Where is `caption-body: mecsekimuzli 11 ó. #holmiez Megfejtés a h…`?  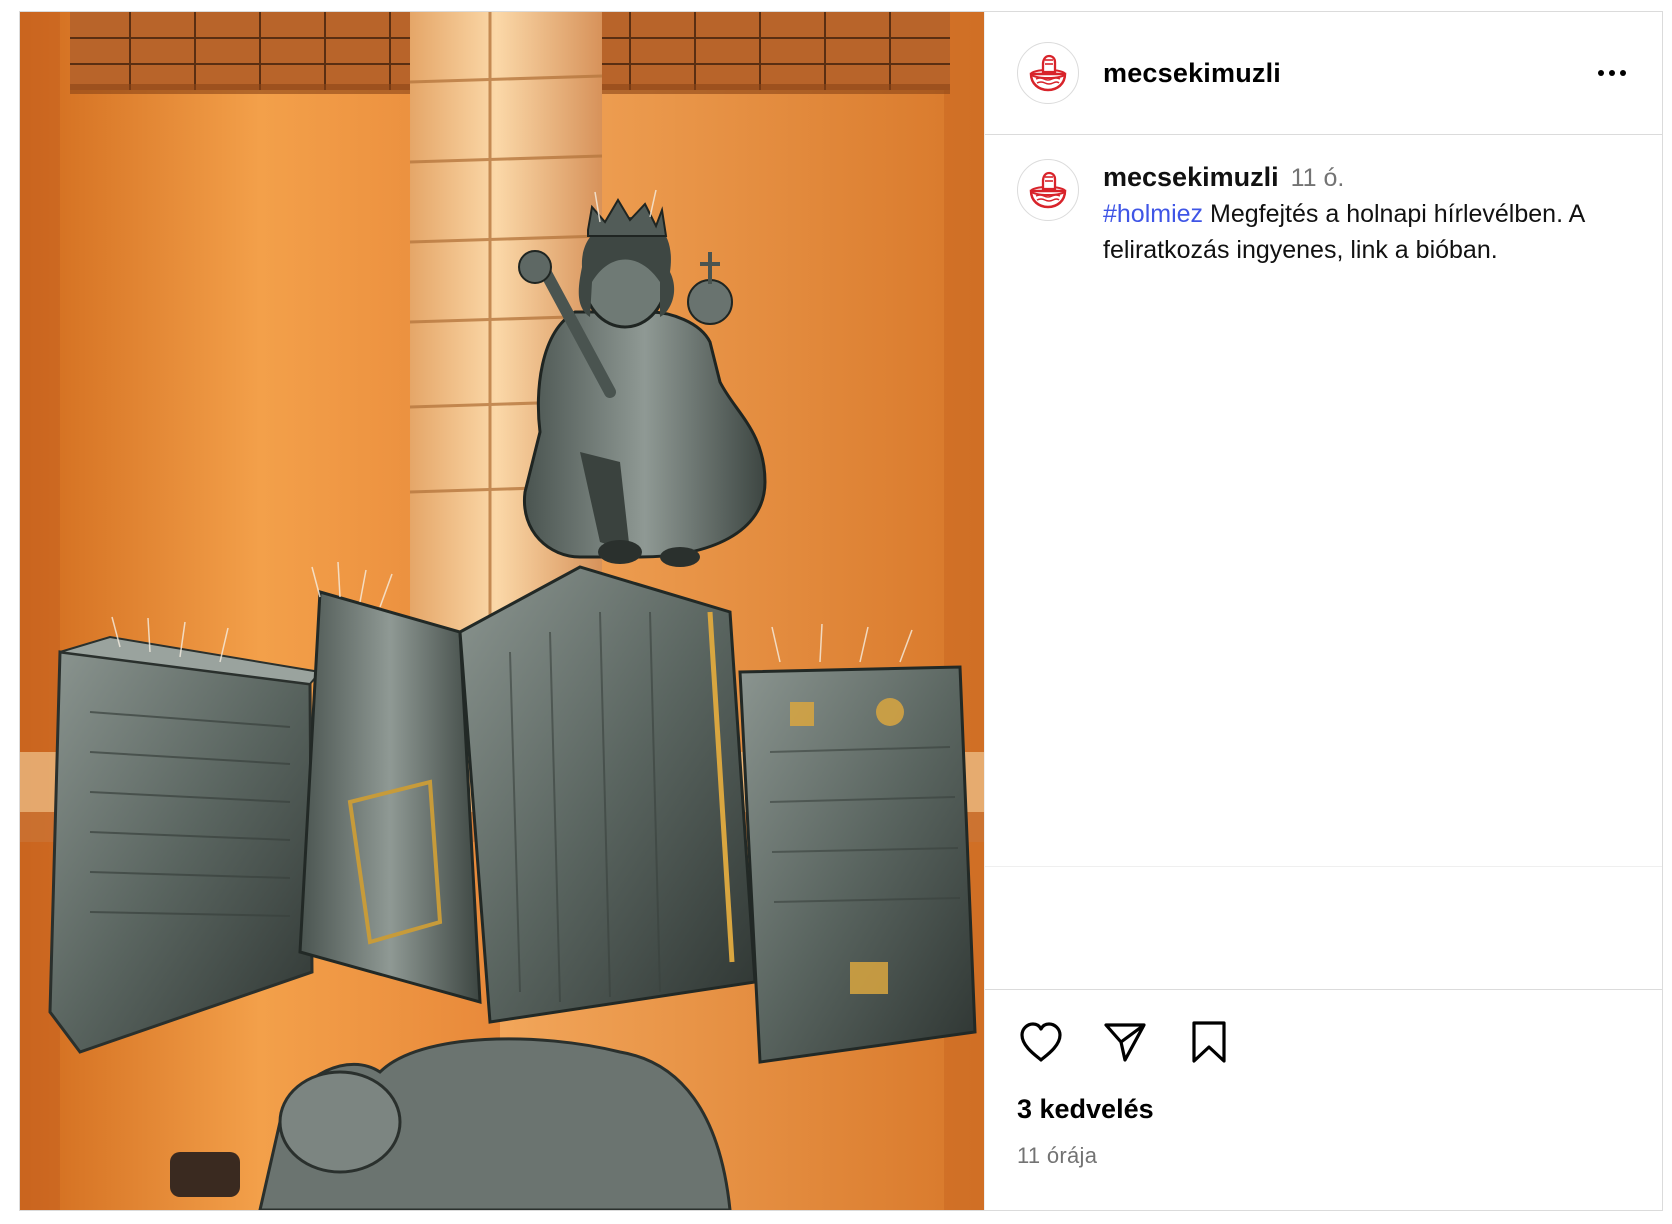
caption-body: mecsekimuzli 11 ó. #holmiez Megfejtés a h… is located at coordinates (1366, 213).